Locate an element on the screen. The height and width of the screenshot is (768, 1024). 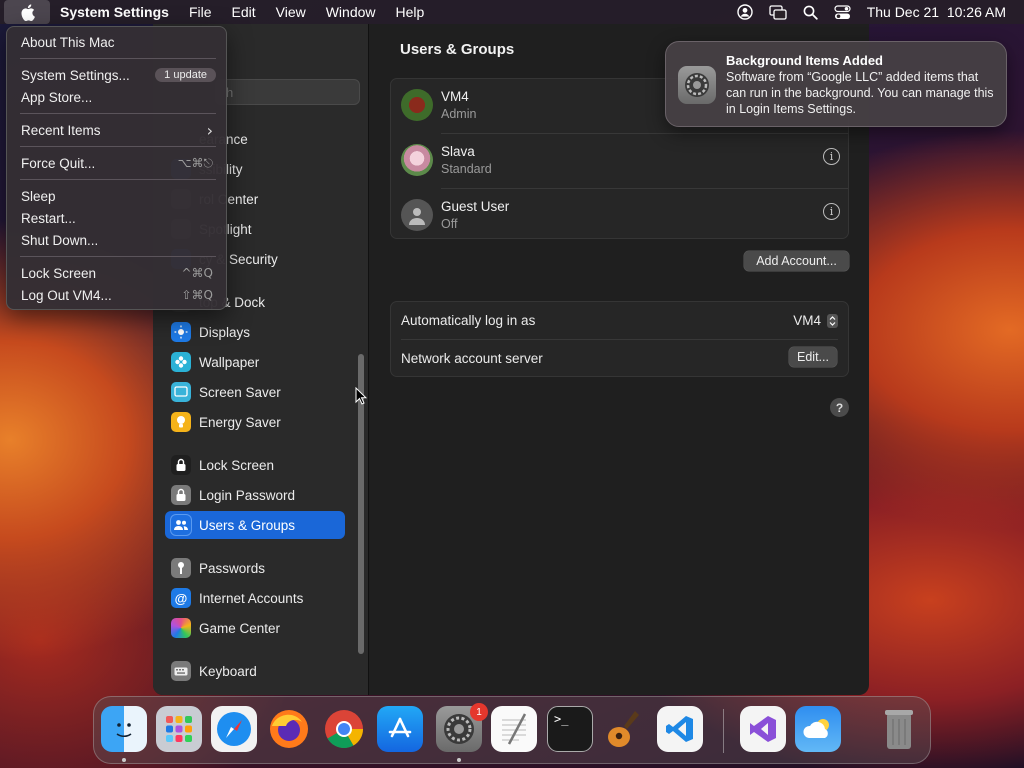
sidebar-item-wallpaper: Wallpaper is located at coordinates (255, 362).